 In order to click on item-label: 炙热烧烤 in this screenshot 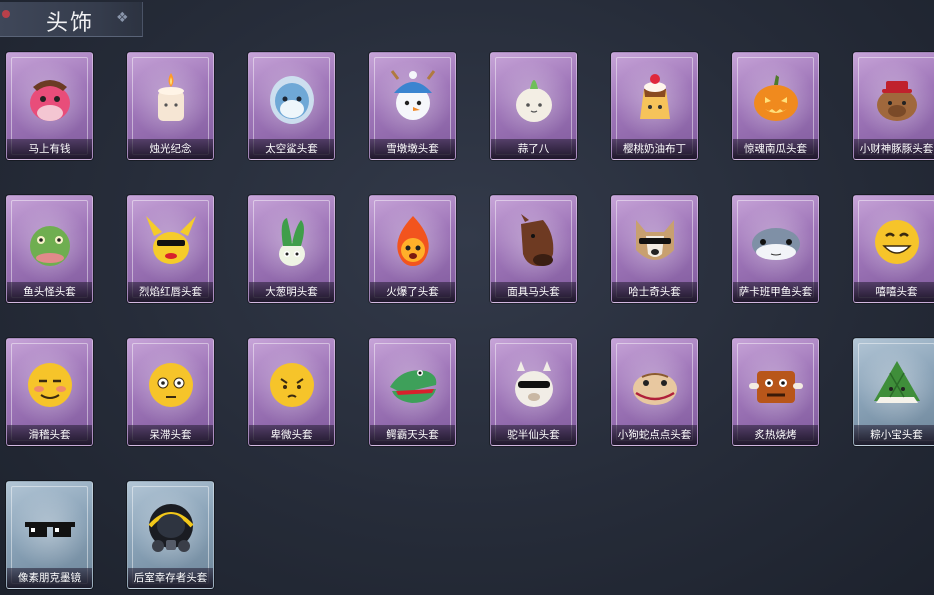, I will do `click(775, 435)`.